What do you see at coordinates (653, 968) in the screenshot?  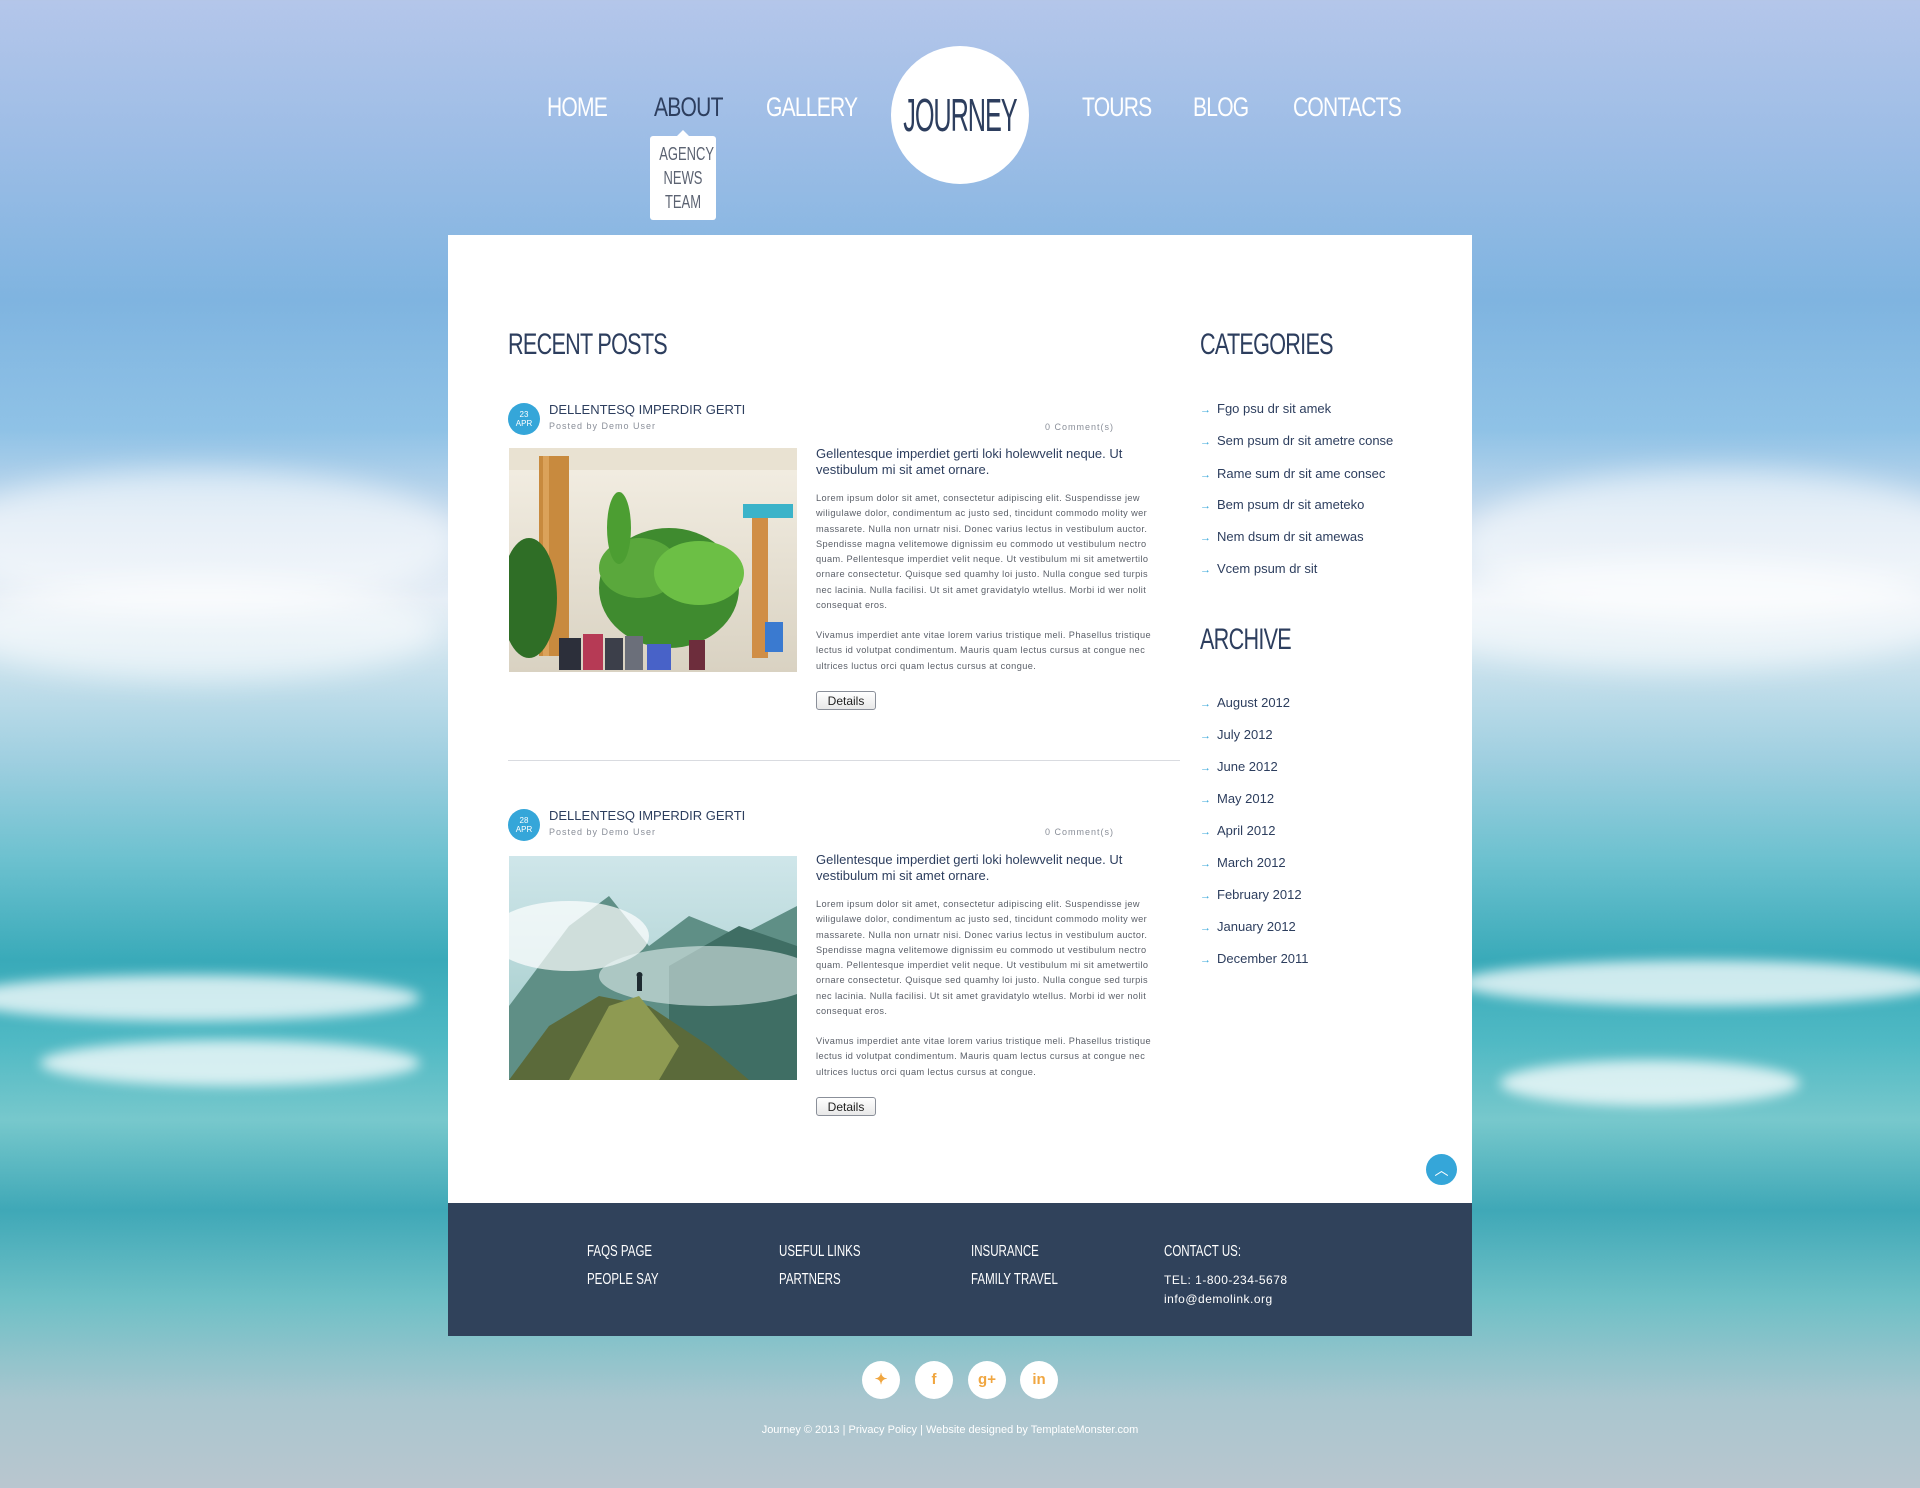 I see `post-image-mountain` at bounding box center [653, 968].